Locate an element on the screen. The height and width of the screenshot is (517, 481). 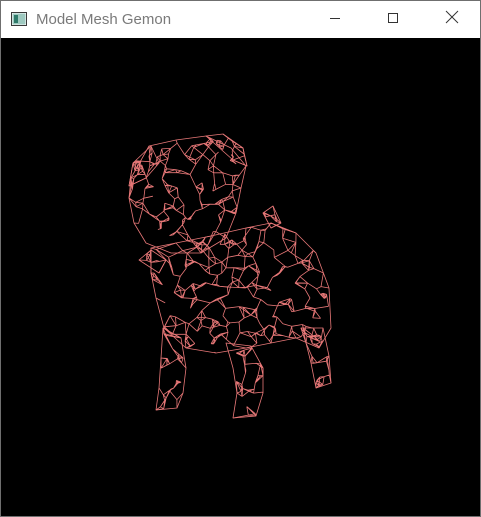
close-button is located at coordinates (452, 19).